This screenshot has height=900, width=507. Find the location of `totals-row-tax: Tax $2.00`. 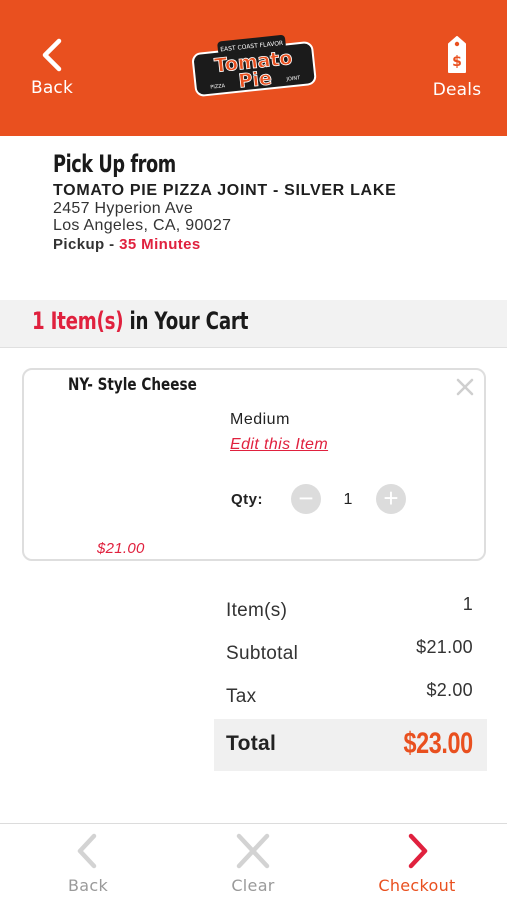

totals-row-tax: Tax $2.00 is located at coordinates (350, 699).